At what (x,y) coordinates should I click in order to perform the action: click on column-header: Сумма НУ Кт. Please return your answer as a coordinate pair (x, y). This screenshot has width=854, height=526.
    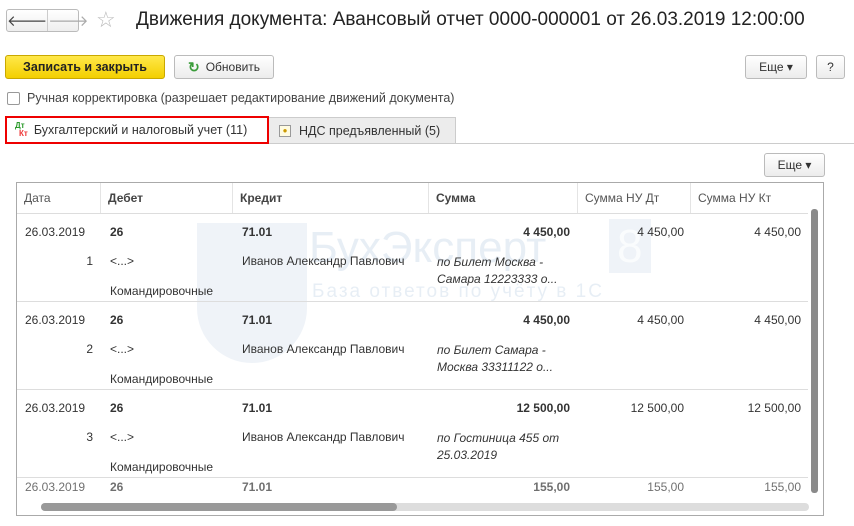
    Looking at the image, I should click on (750, 198).